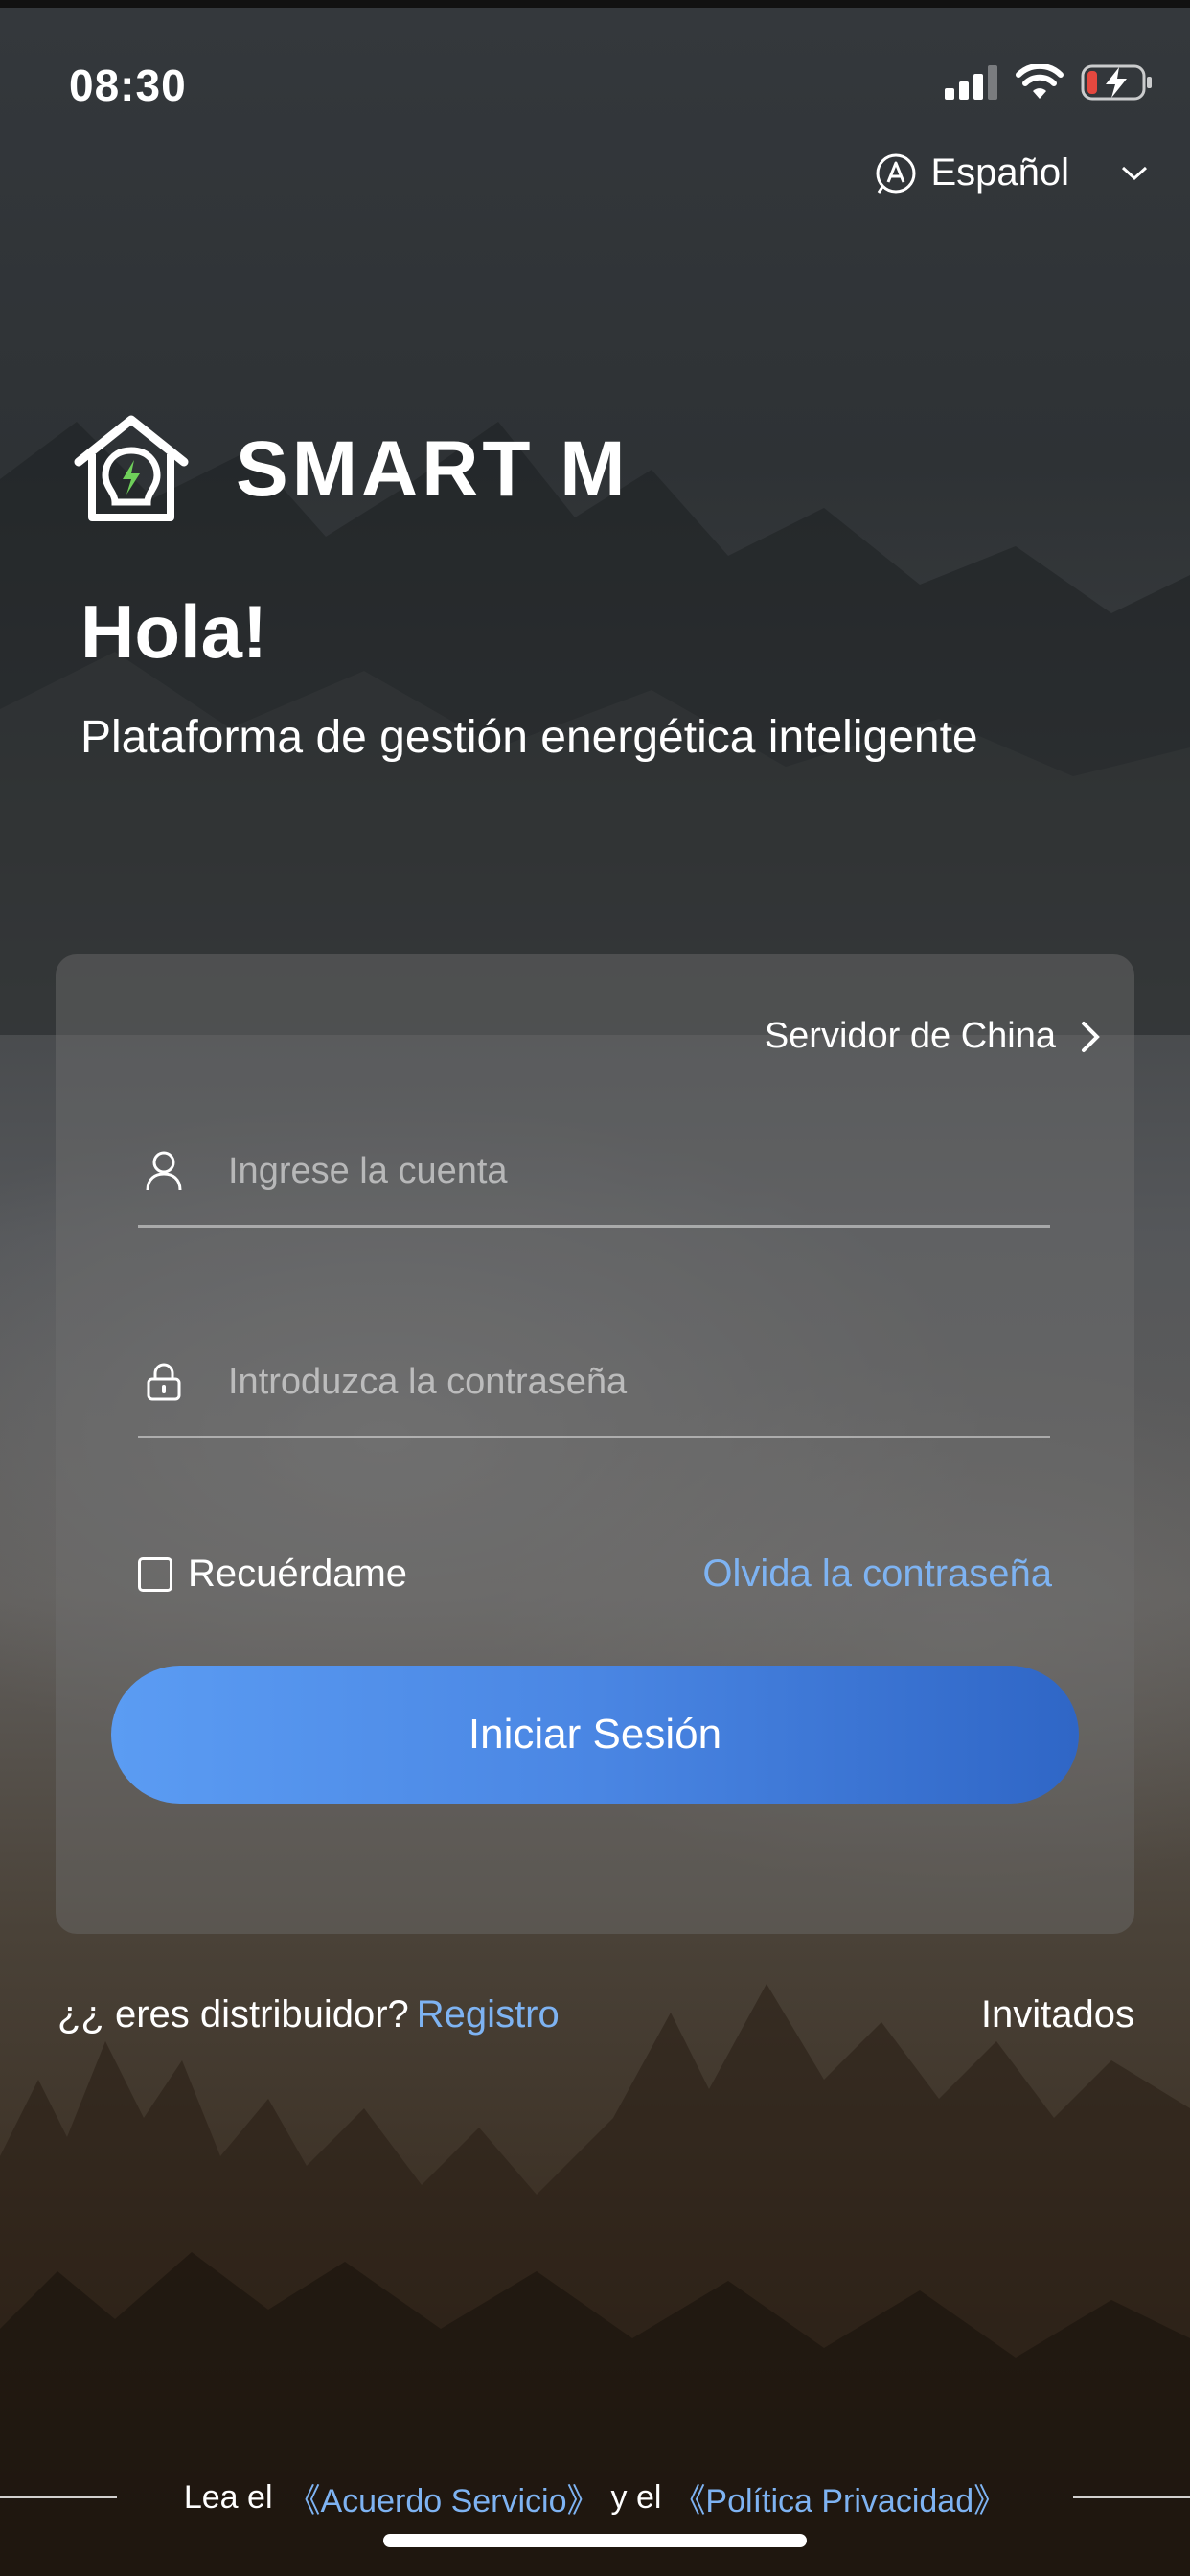 The width and height of the screenshot is (1190, 2576). What do you see at coordinates (595, 4) in the screenshot?
I see `top-edge` at bounding box center [595, 4].